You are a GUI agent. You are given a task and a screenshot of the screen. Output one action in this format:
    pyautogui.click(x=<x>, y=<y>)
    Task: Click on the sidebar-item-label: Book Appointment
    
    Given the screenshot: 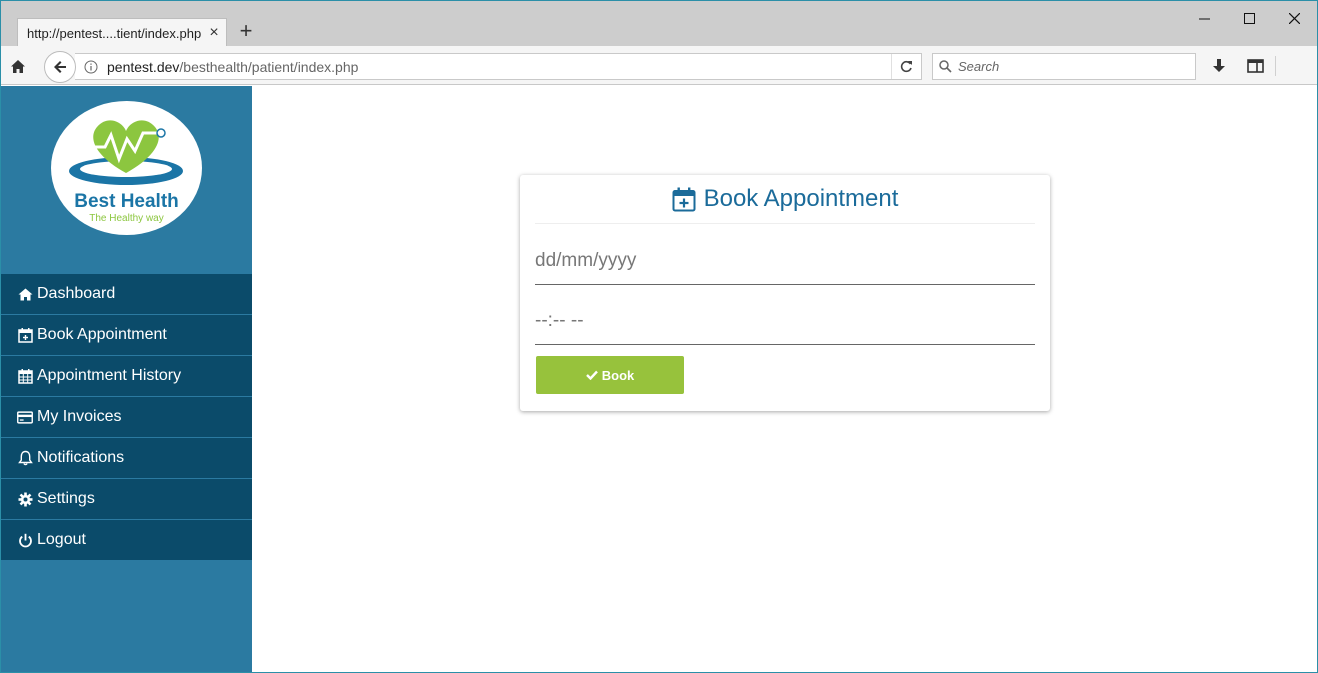 What is the action you would take?
    pyautogui.click(x=102, y=334)
    